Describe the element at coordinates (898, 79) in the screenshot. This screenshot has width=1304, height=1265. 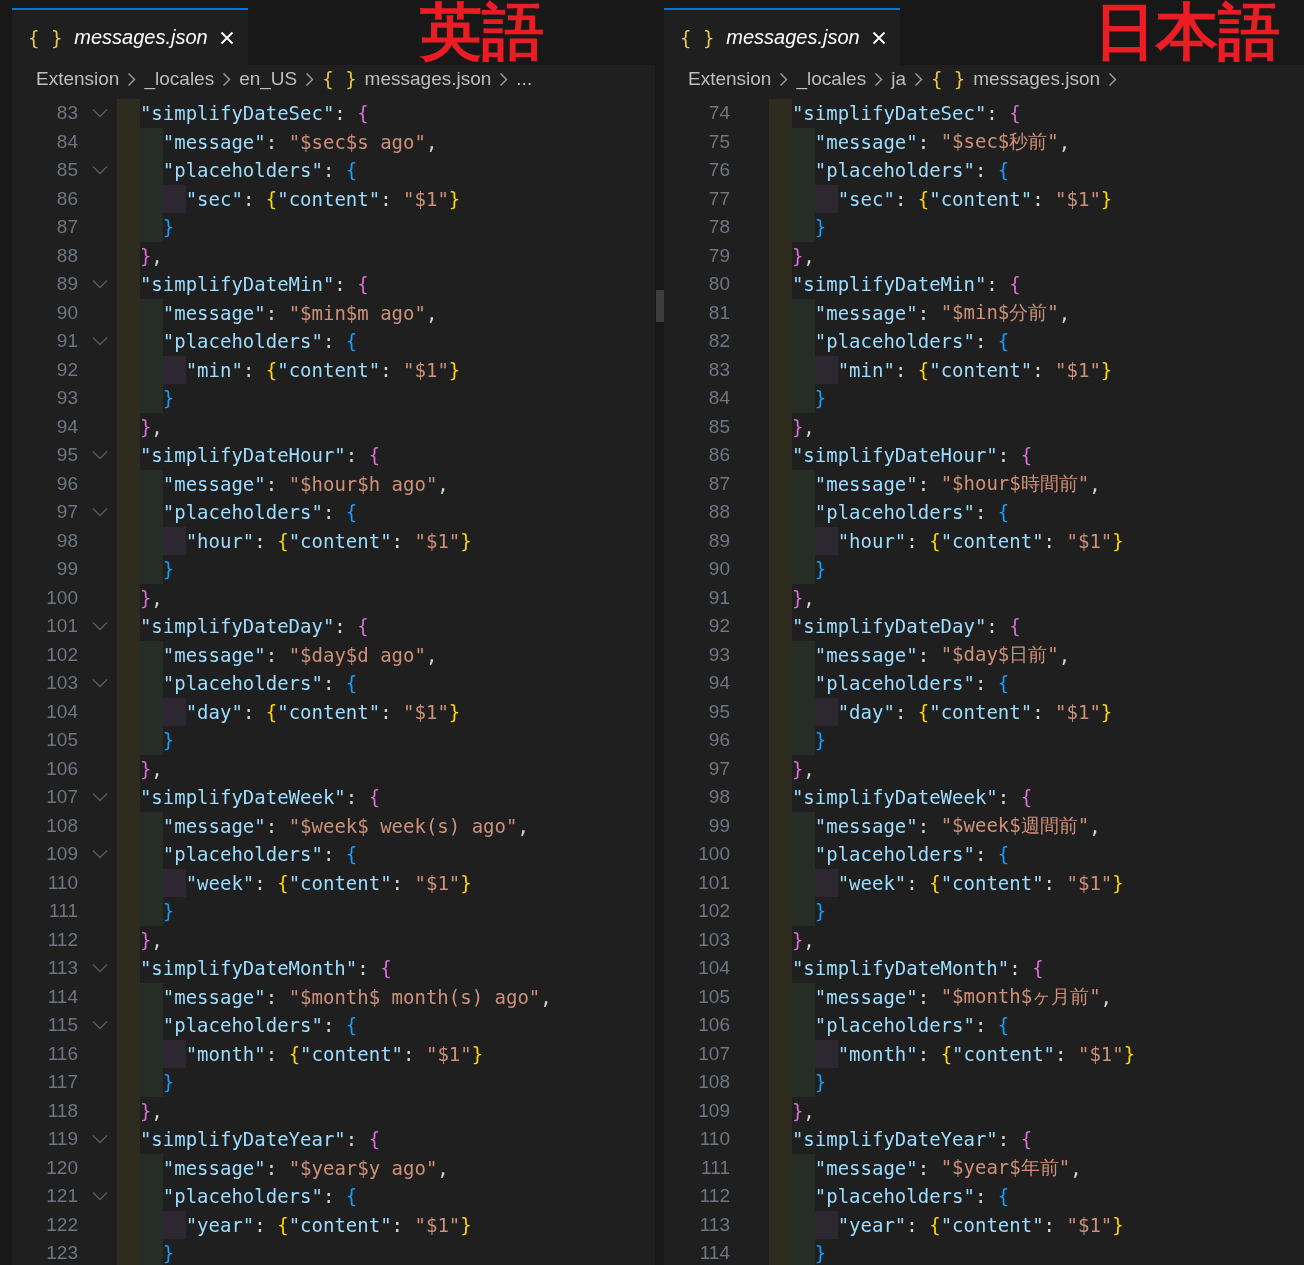
I see `breadcrumb-item: ja` at that location.